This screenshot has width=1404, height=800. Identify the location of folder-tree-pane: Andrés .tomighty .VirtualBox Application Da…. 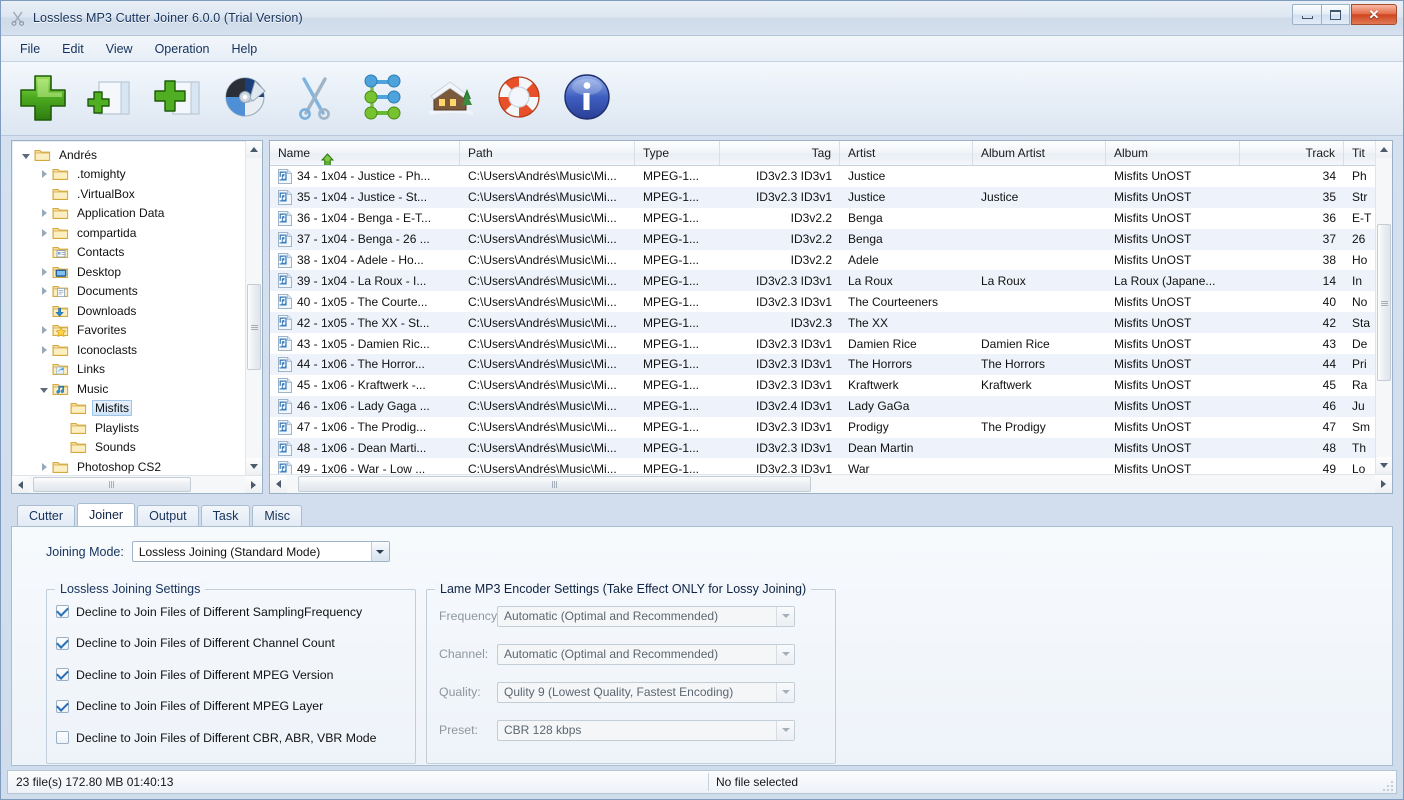
(137, 317).